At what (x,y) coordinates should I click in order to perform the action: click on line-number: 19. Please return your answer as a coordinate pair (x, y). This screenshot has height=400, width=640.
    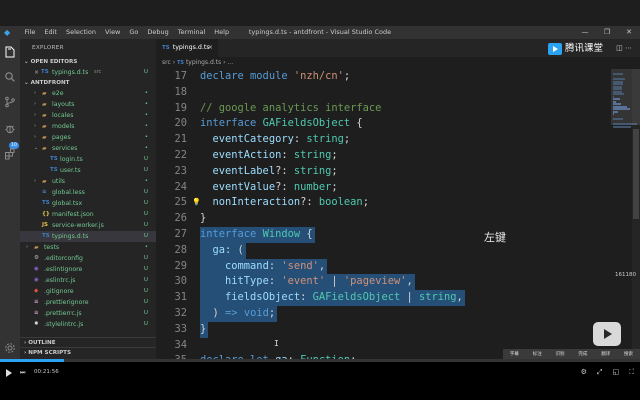
    Looking at the image, I should click on (180, 107).